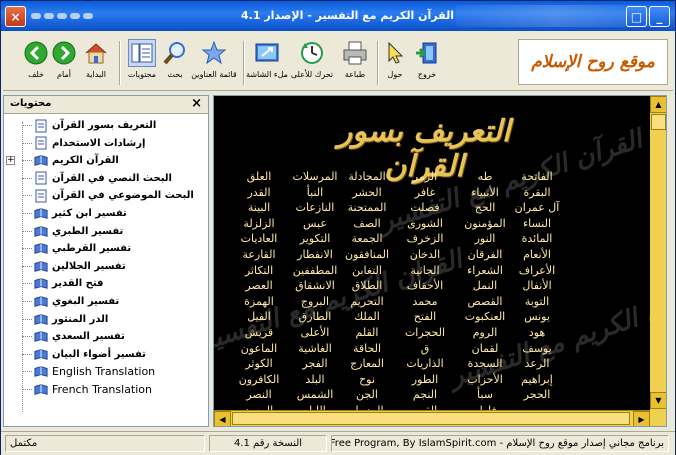 The width and height of the screenshot is (676, 455). Describe the element at coordinates (485, 285) in the screenshot. I see `sura-link: النمل` at that location.